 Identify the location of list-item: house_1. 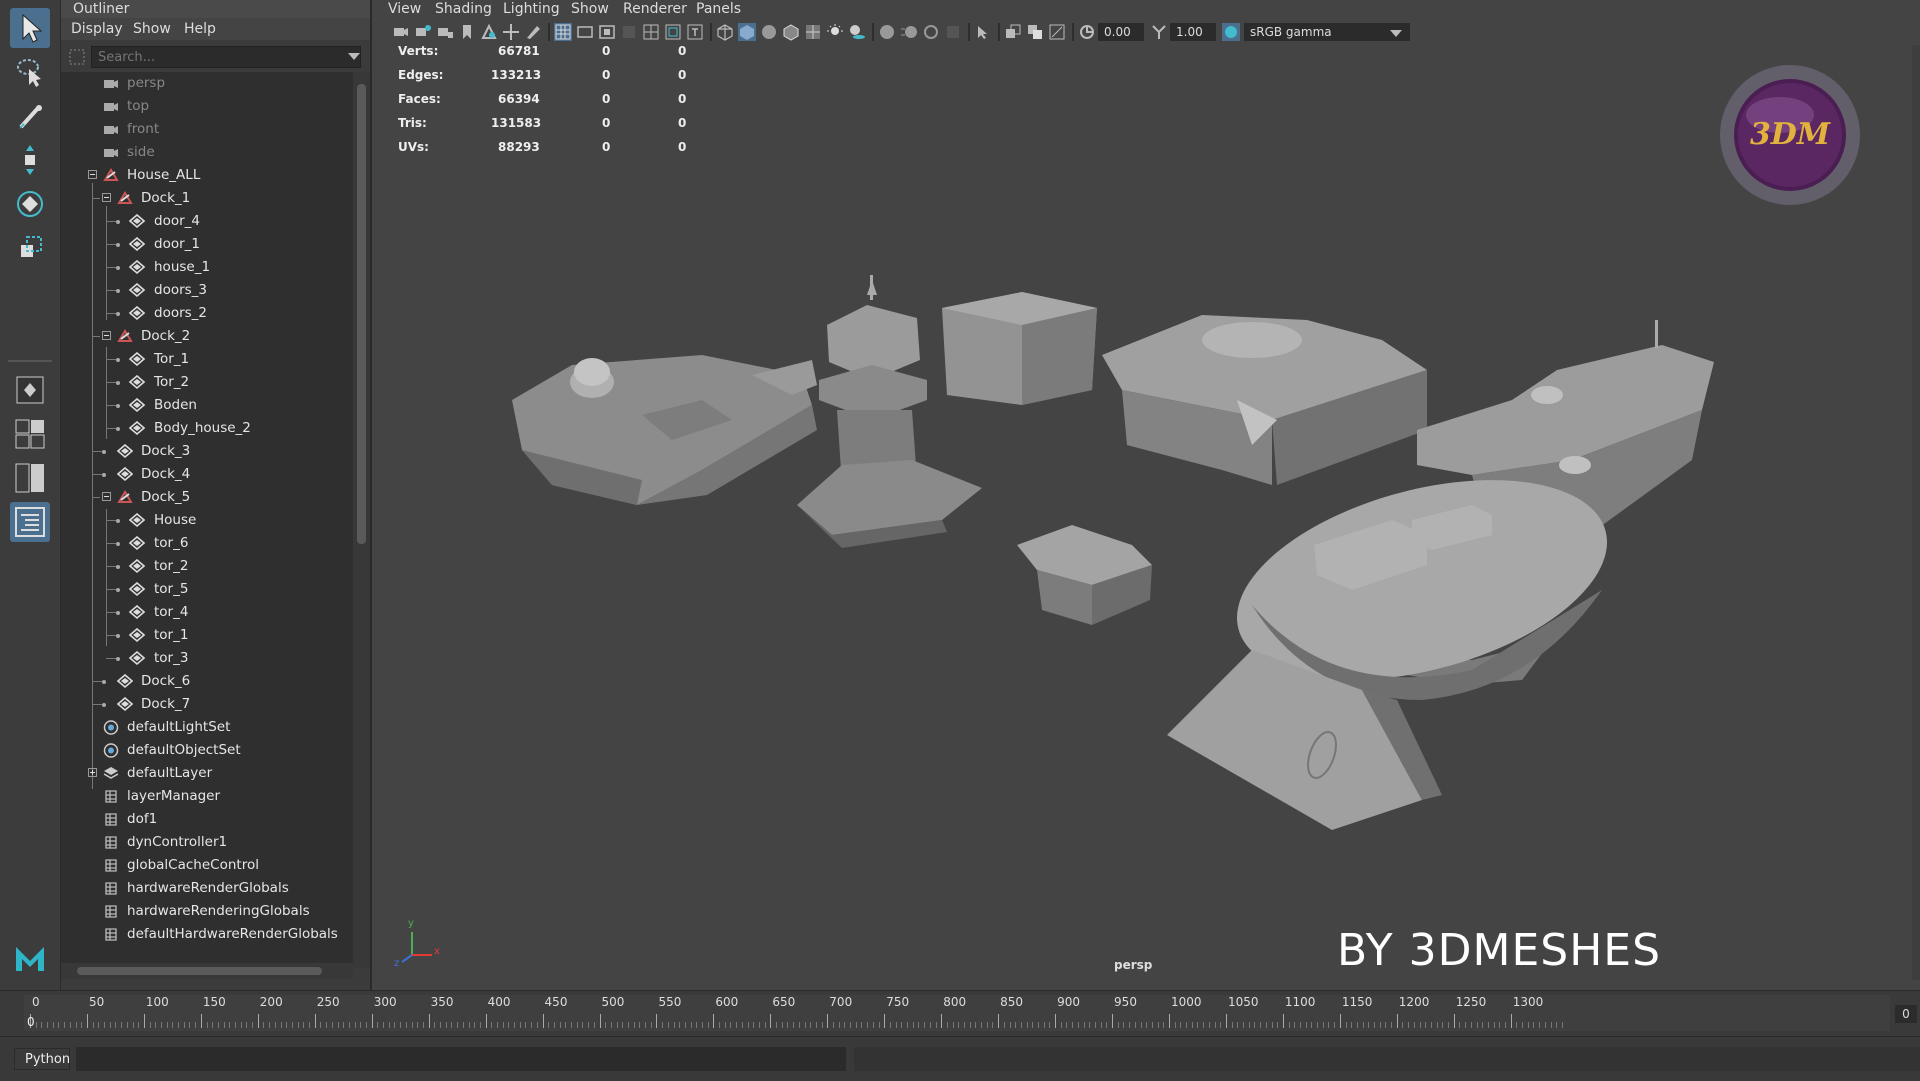
(207, 267).